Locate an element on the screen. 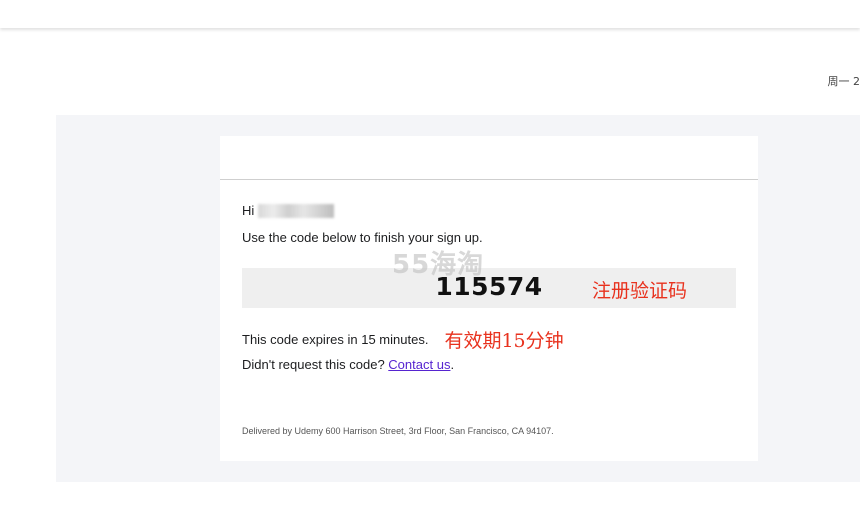 This screenshot has height=522, width=860. greeting-prefix: Hi is located at coordinates (248, 210).